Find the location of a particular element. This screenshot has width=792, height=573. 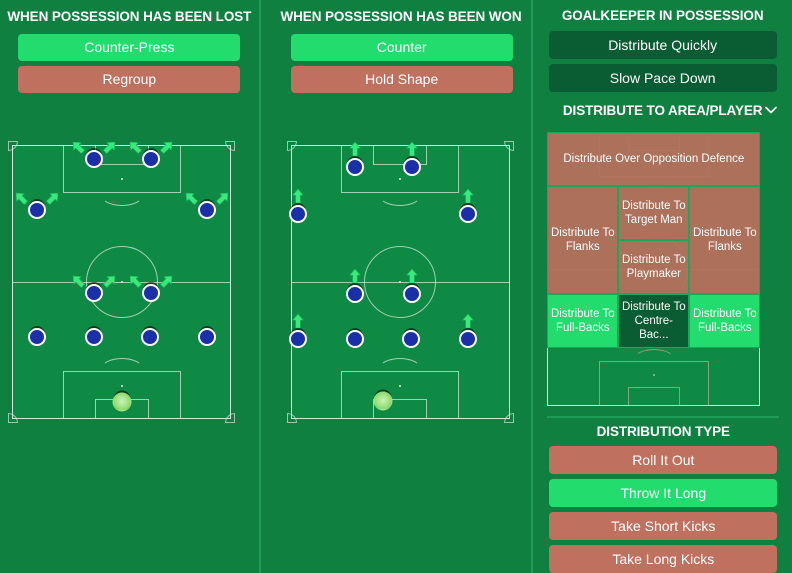

distribute-area-title: DISTRIBUTE TO AREA/PLAYER is located at coordinates (662, 110).